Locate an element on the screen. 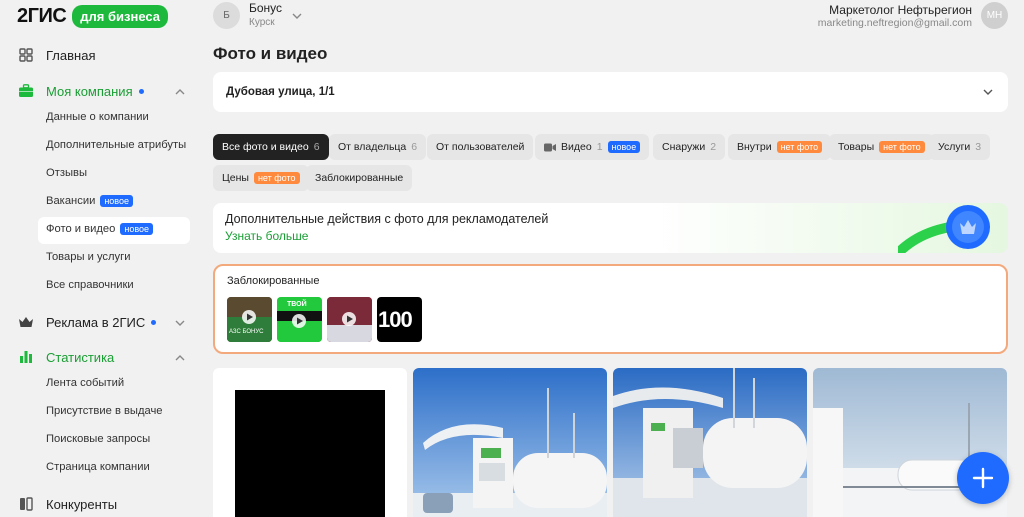 The image size is (1024, 517). video-icon is located at coordinates (550, 147).